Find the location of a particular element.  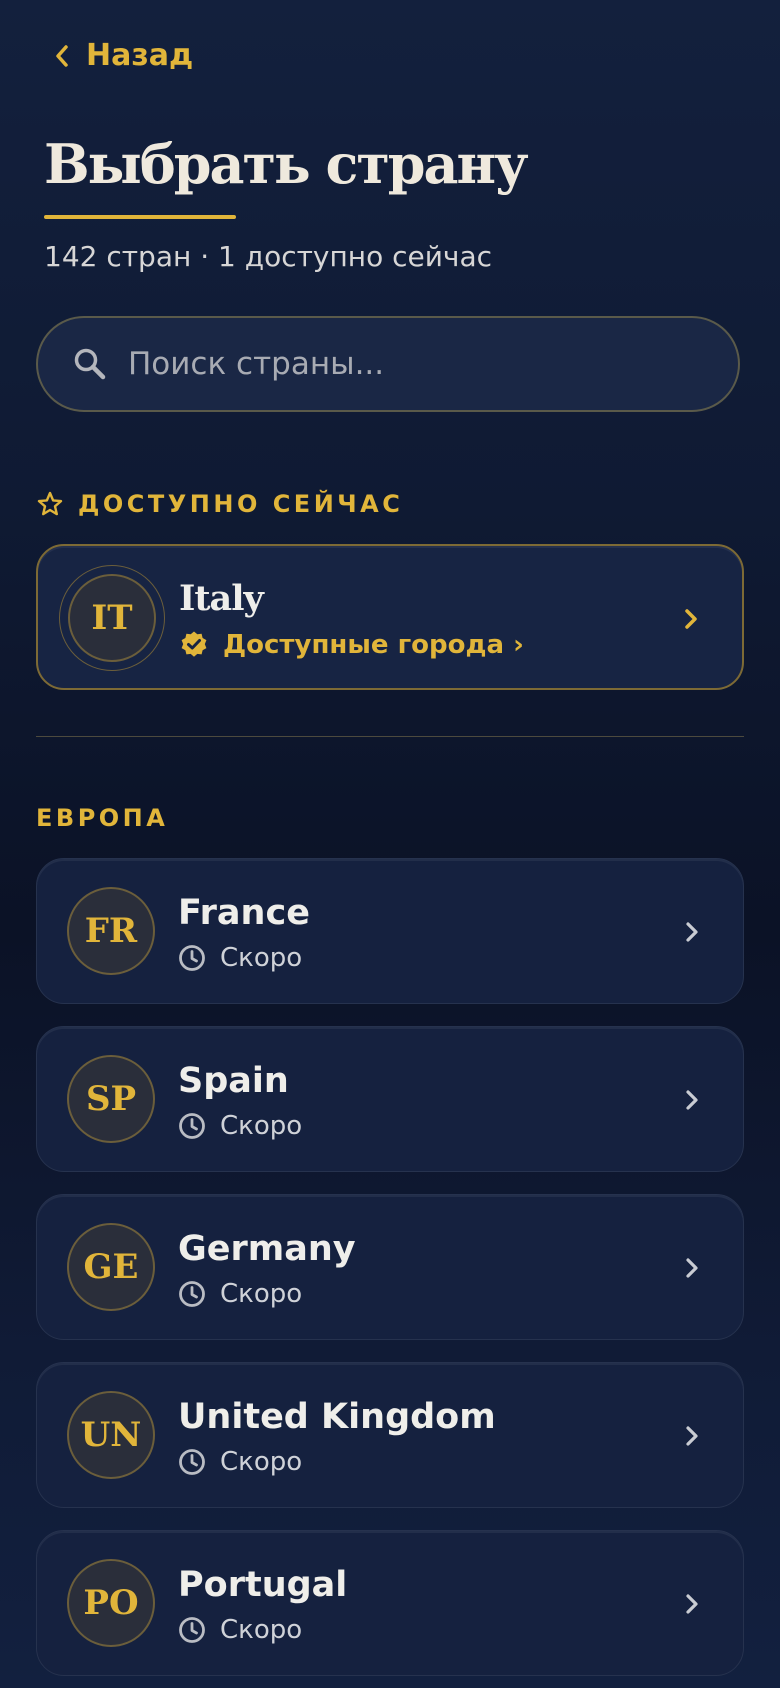

search-icon is located at coordinates (90, 364).